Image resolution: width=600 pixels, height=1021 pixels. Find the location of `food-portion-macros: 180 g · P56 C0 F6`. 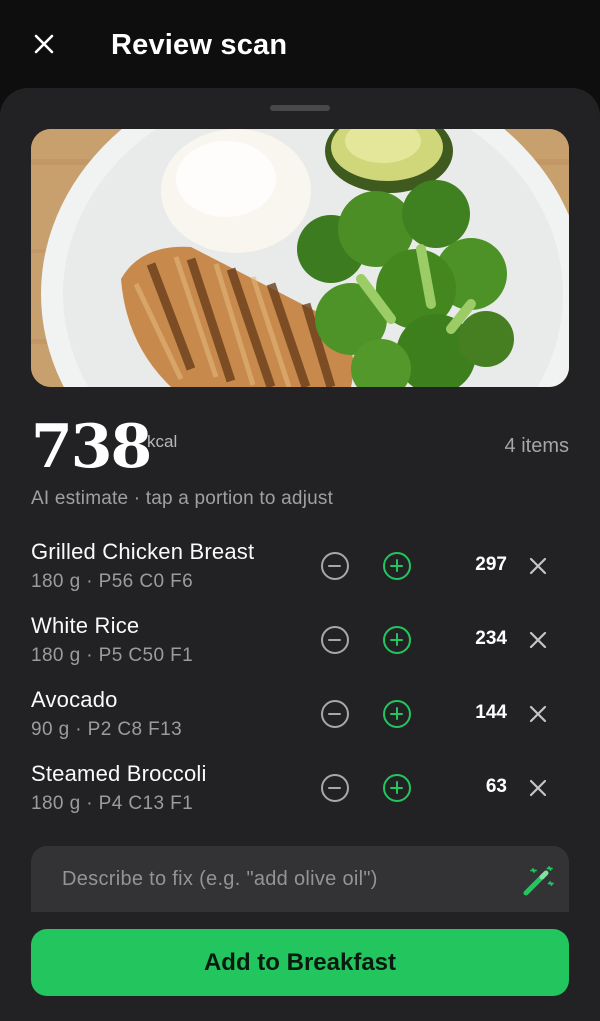

food-portion-macros: 180 g · P56 C0 F6 is located at coordinates (112, 582).